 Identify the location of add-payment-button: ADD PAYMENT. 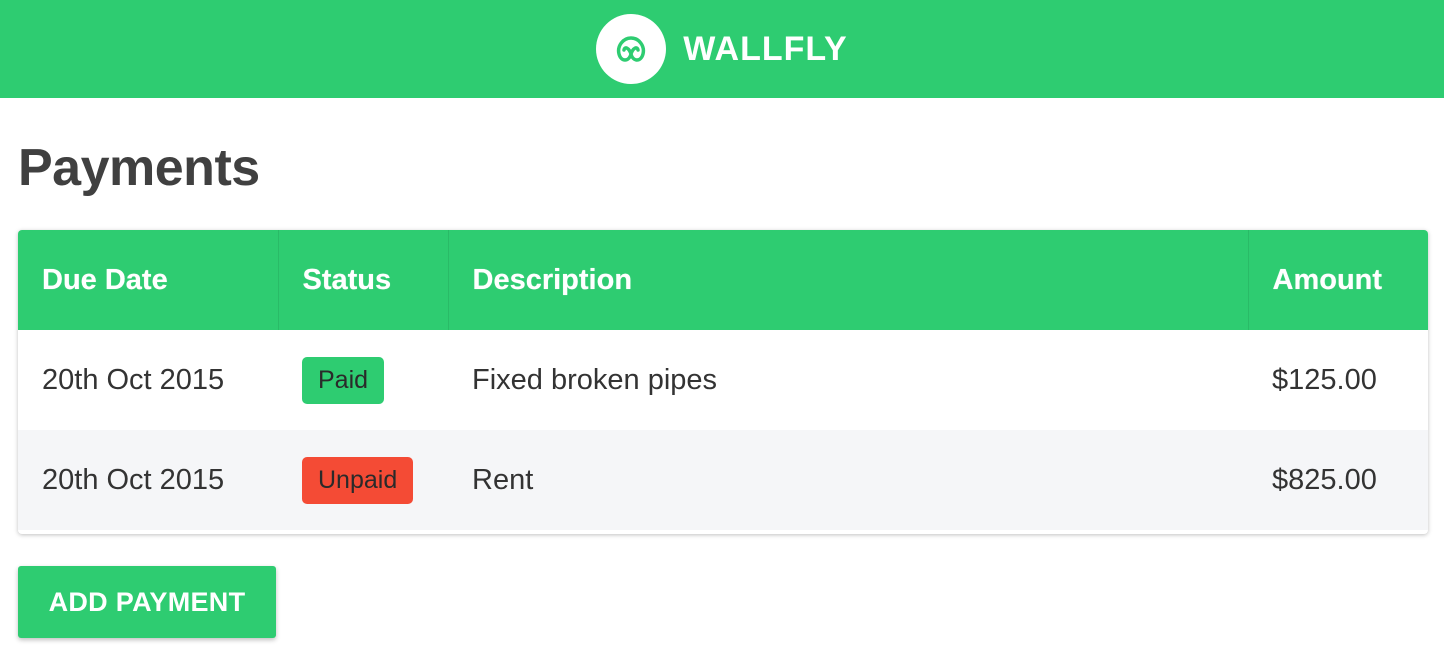
(147, 602).